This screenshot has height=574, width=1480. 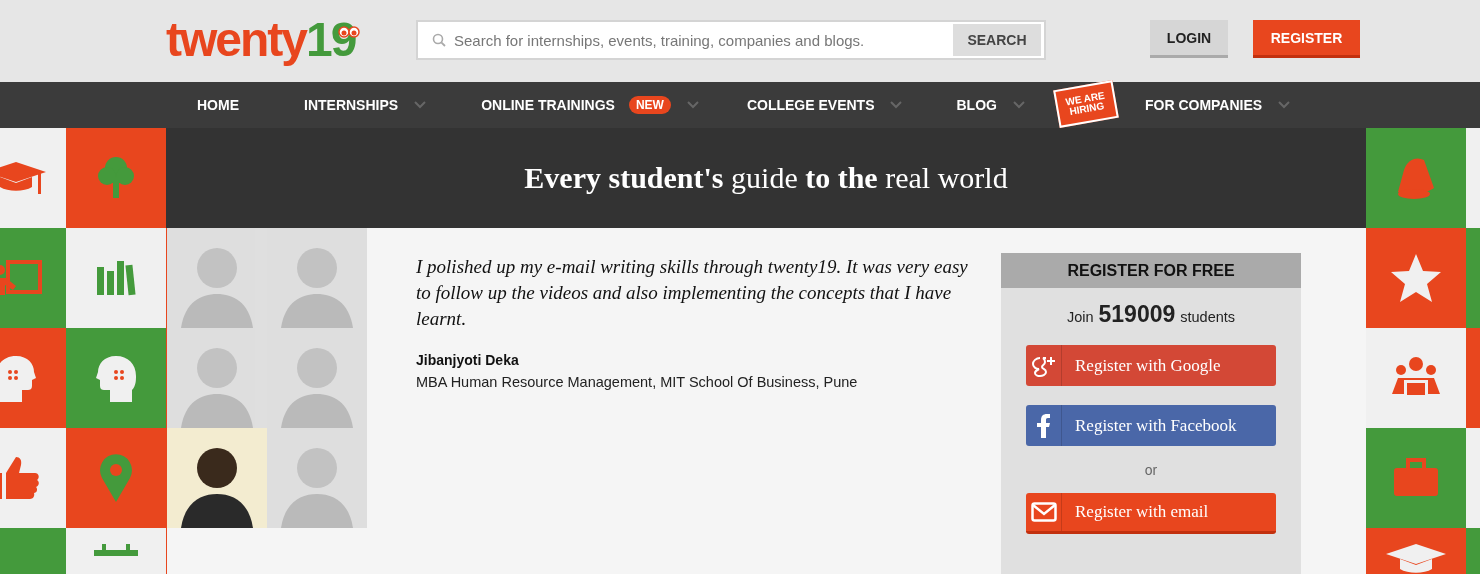 What do you see at coordinates (1151, 270) in the screenshot?
I see `card-title: REGISTER FOR FREE` at bounding box center [1151, 270].